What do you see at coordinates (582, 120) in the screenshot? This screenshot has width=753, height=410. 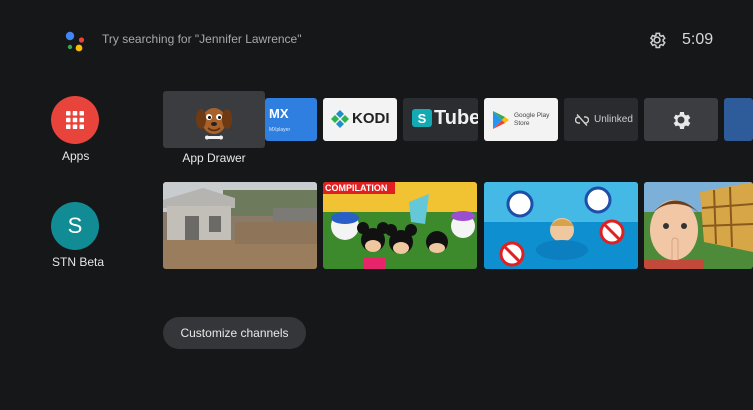 I see `unlink-icon` at bounding box center [582, 120].